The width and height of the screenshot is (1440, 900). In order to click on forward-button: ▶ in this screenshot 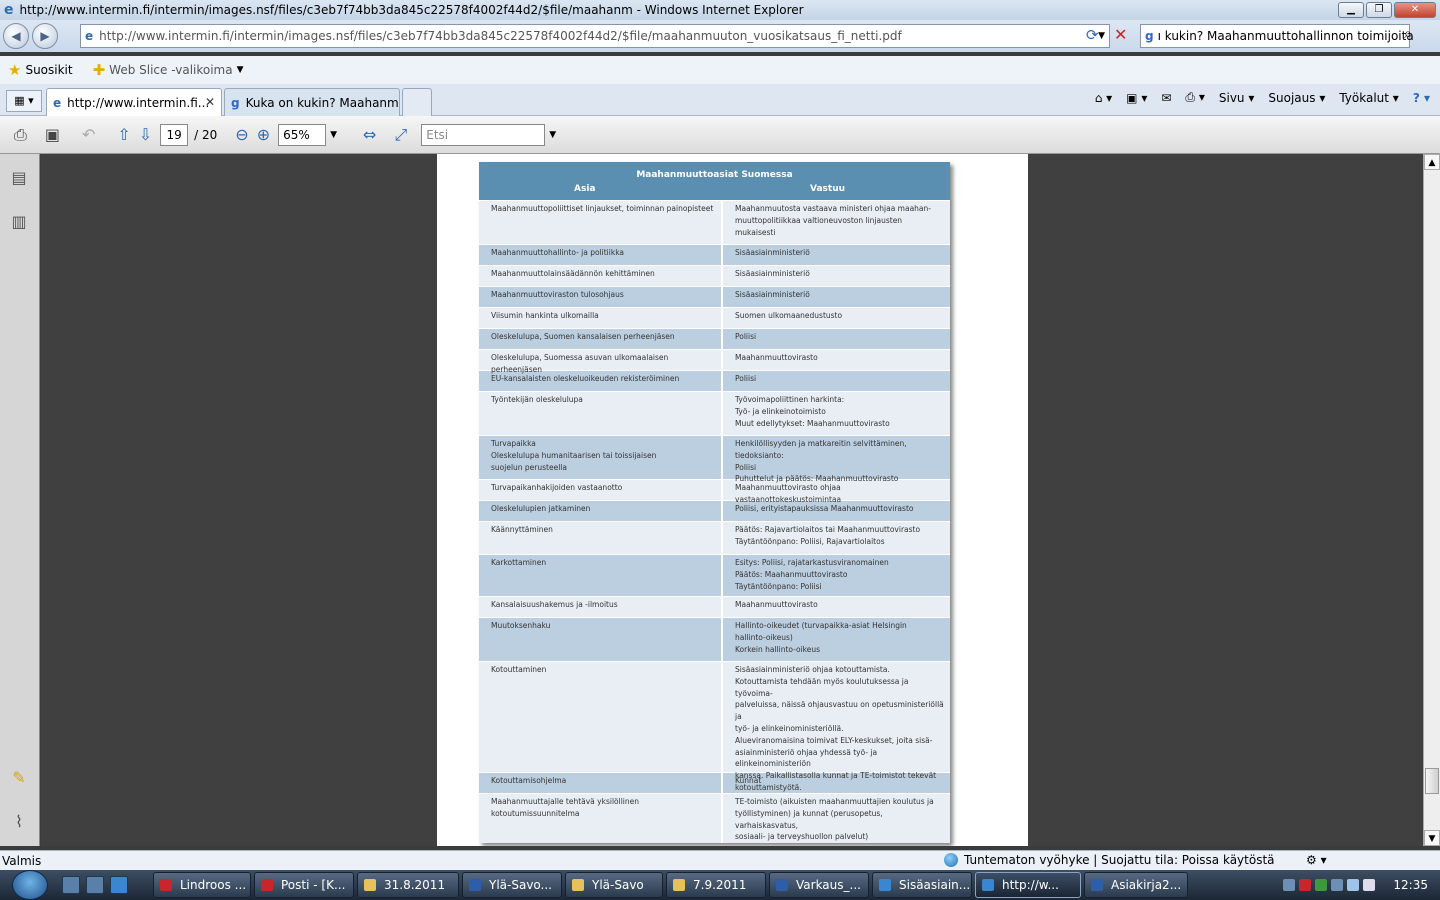, I will do `click(45, 36)`.